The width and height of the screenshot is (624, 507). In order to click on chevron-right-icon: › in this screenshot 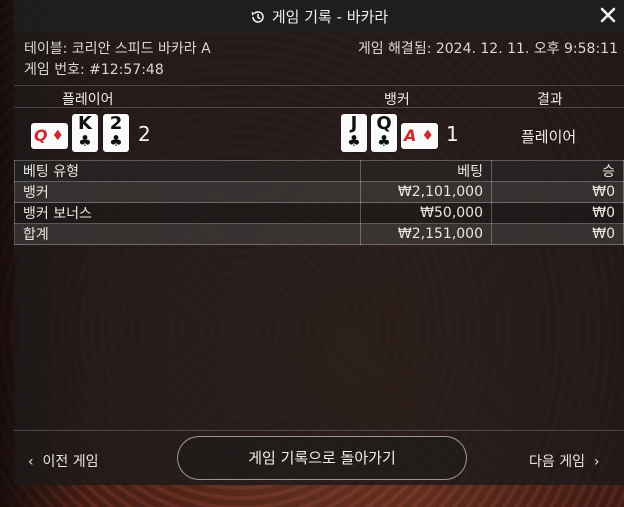, I will do `click(596, 462)`.